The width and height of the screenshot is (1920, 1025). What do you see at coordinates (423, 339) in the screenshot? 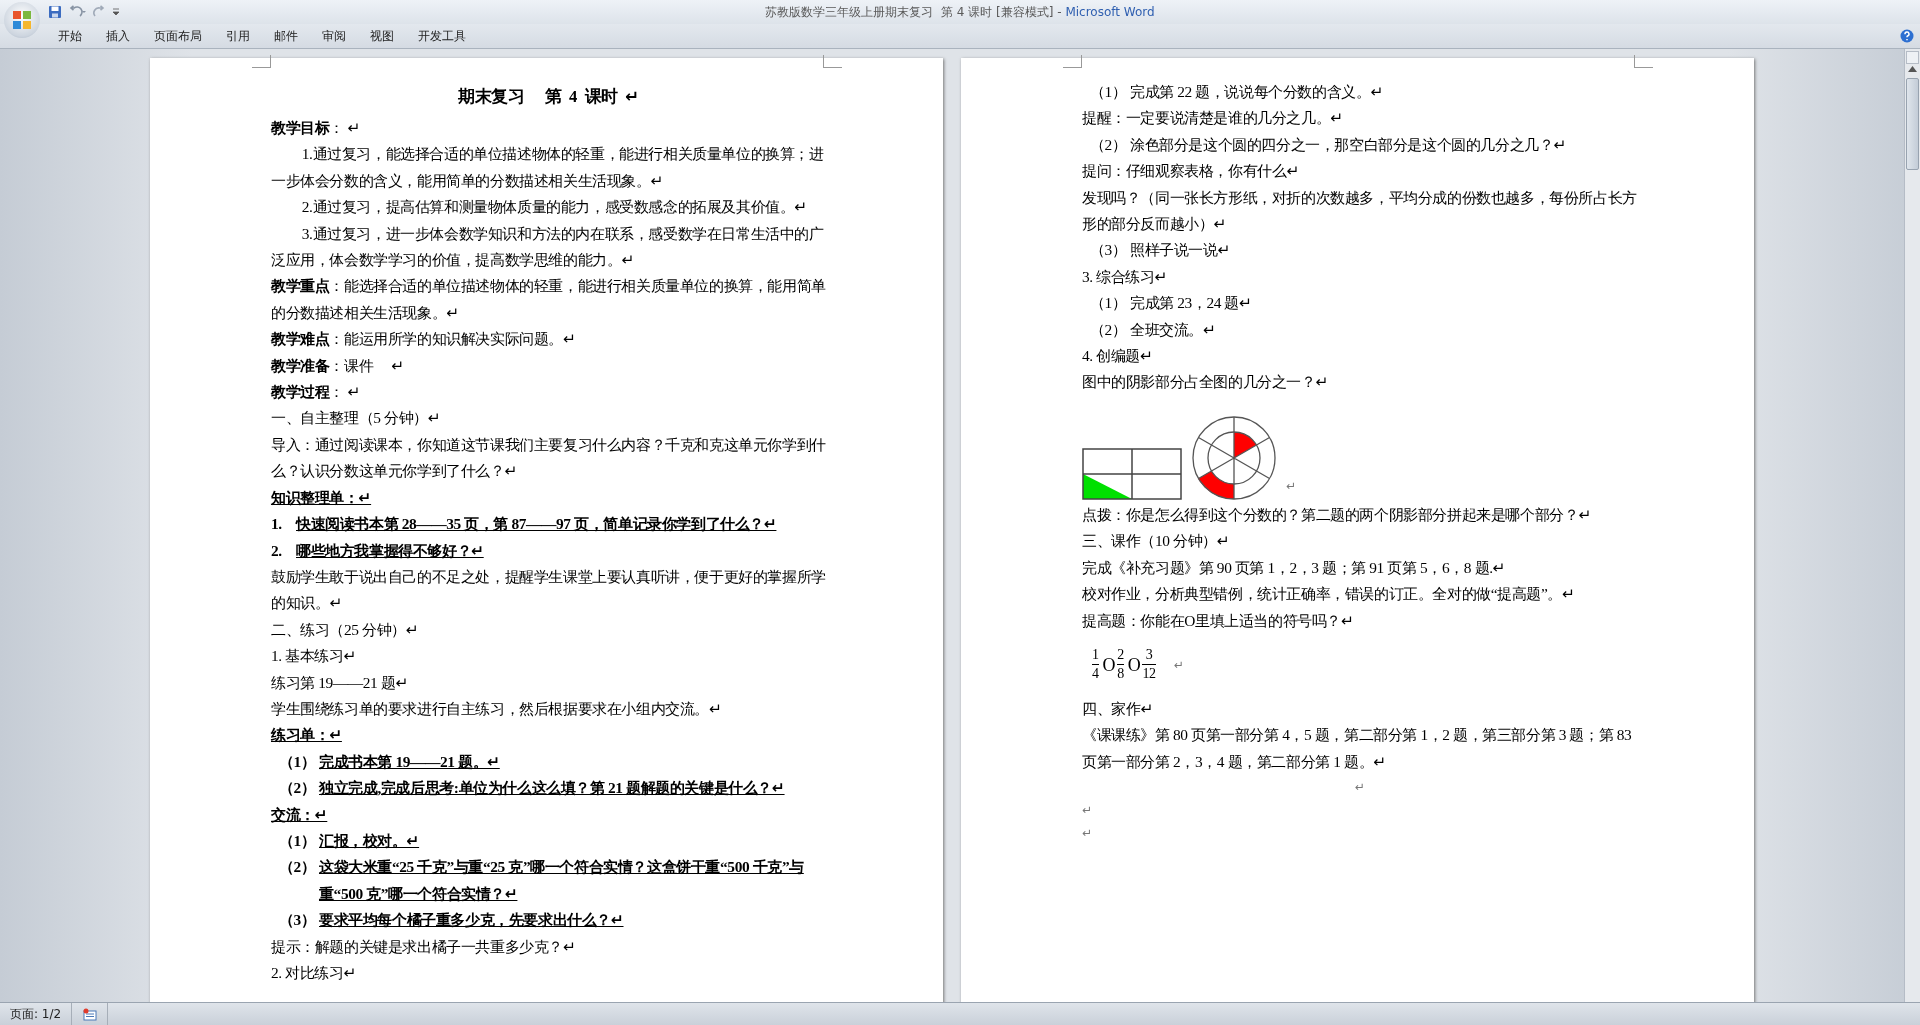
I see `paragraph-text: 教学难点：能运用所学的知识解决实际问题。↵` at bounding box center [423, 339].